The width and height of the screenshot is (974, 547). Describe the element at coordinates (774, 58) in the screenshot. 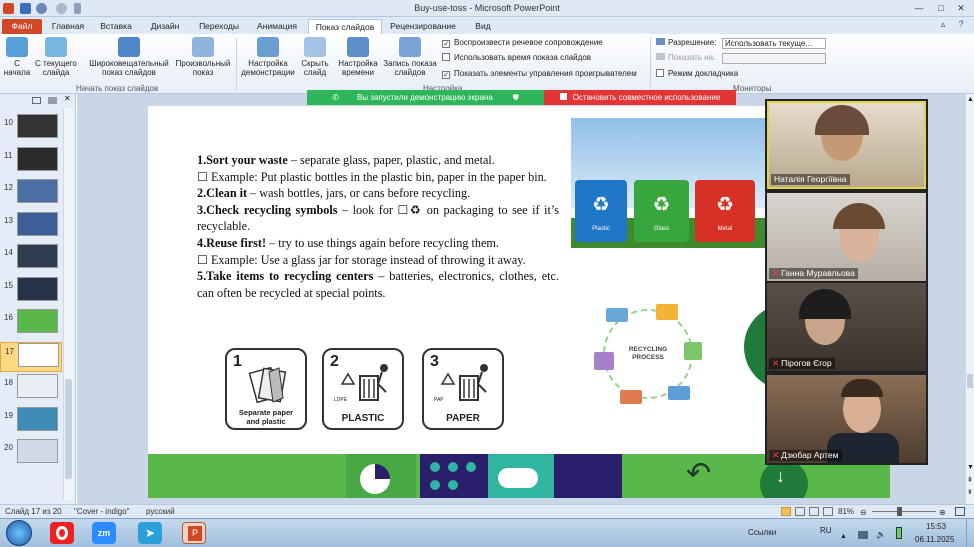

I see `show-on-select` at that location.